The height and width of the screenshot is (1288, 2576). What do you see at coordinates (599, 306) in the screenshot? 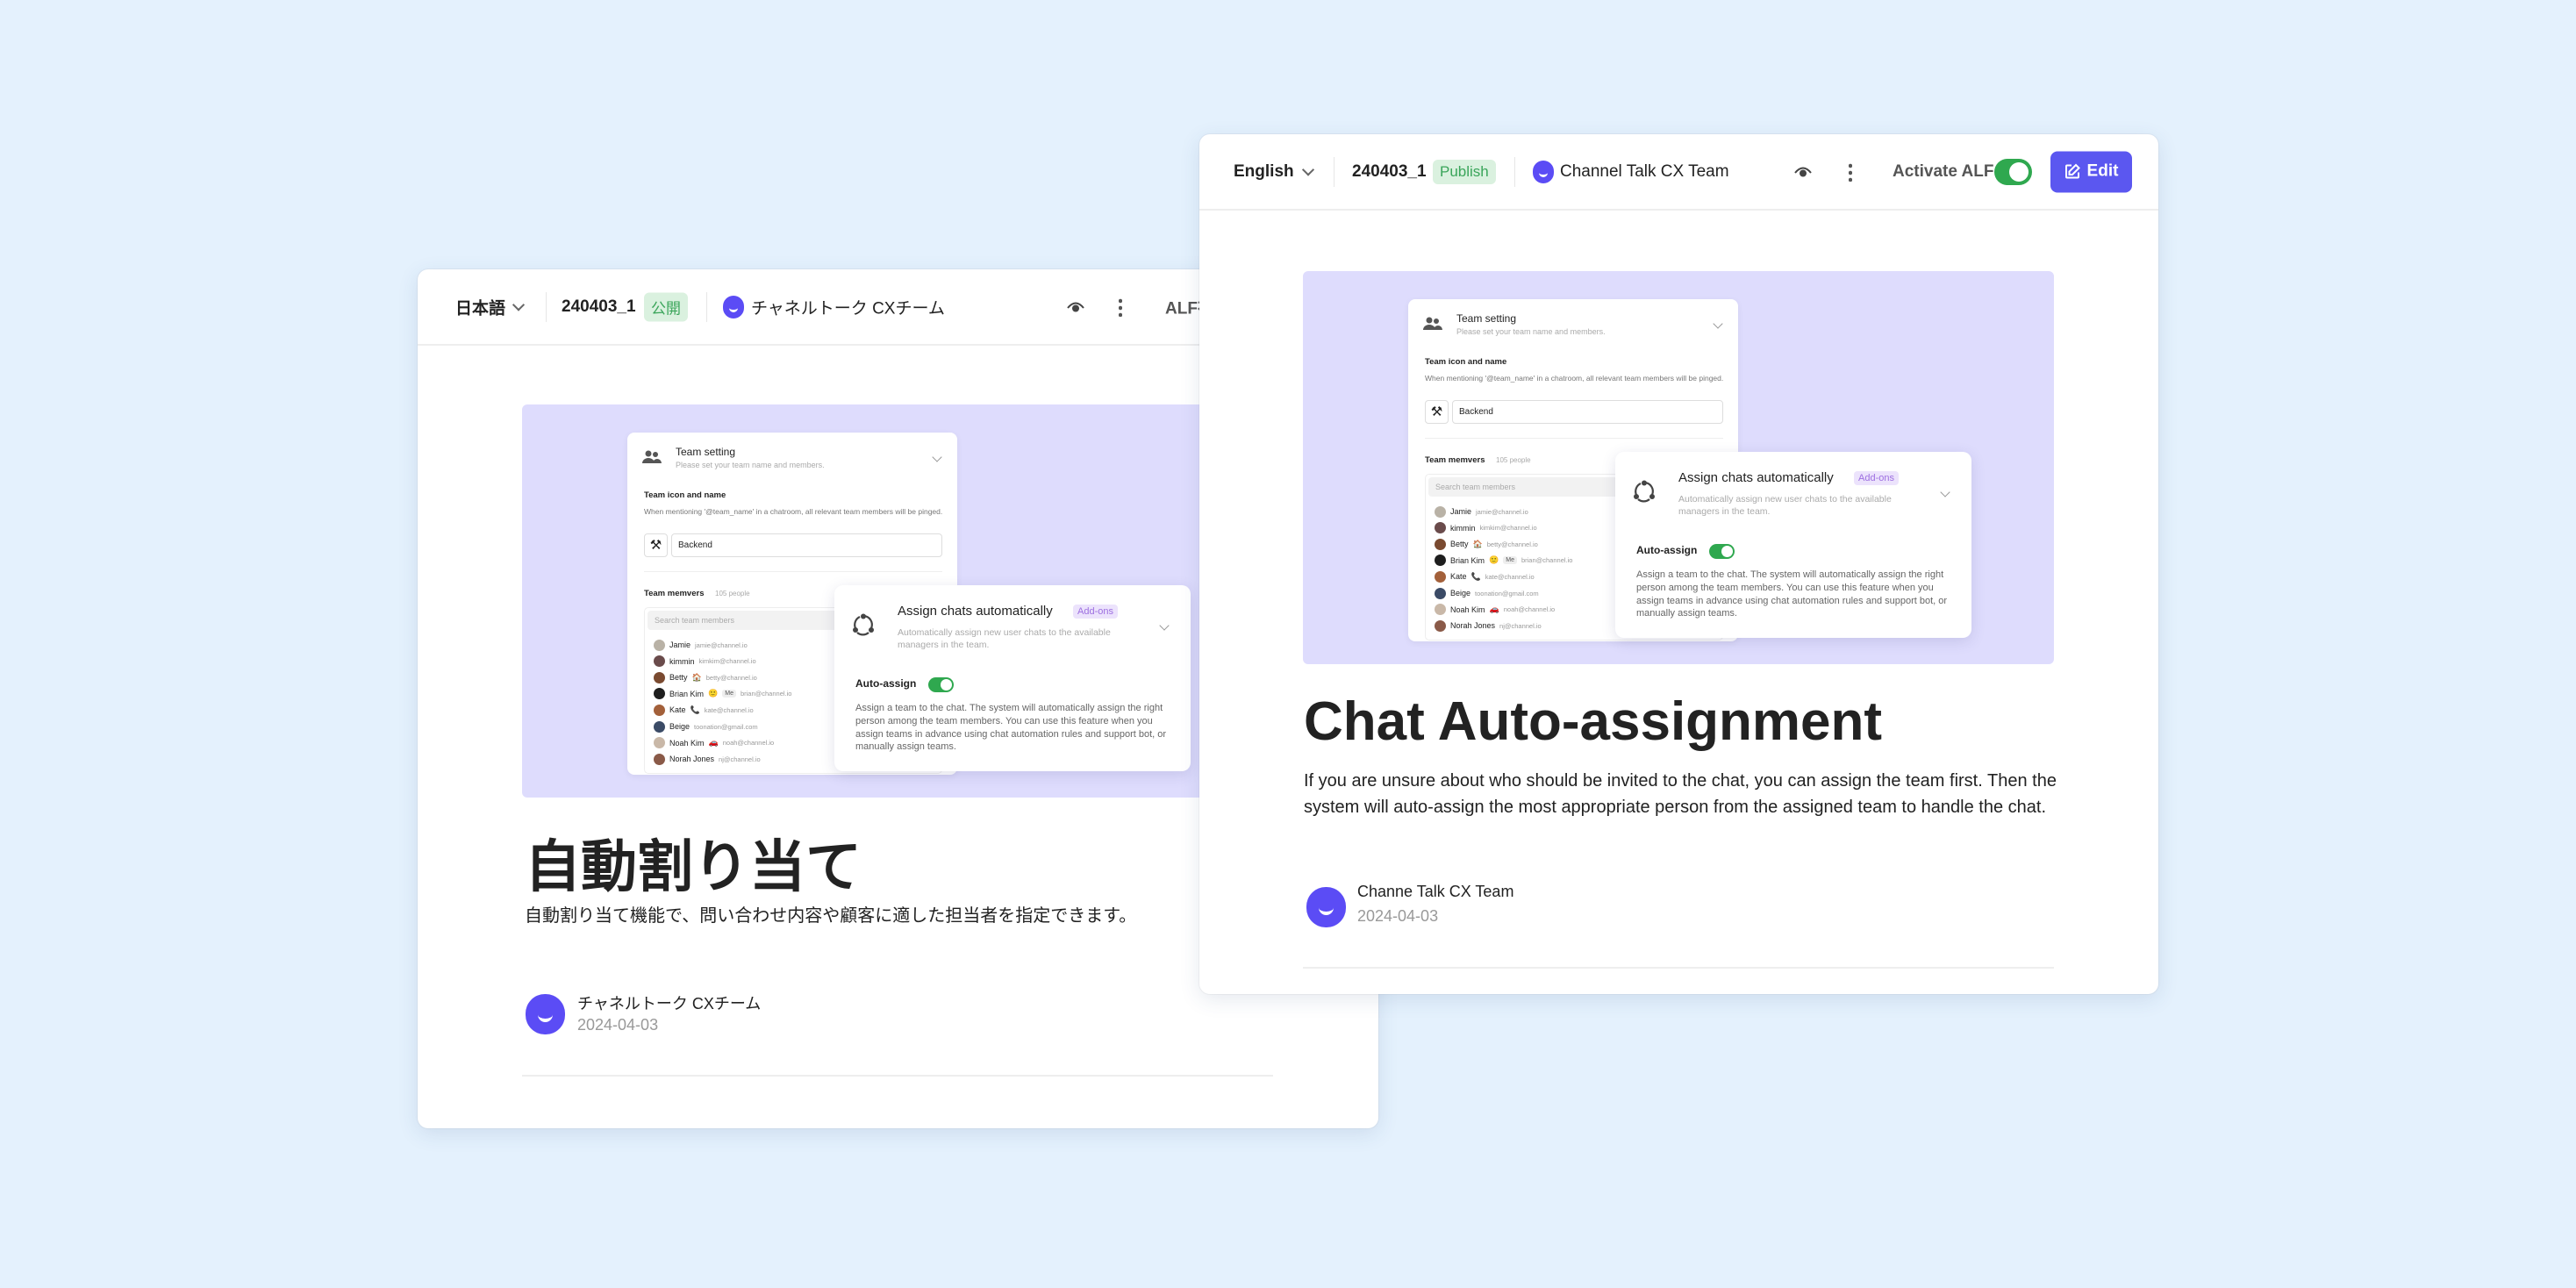
I see `version-label: 240403_1` at bounding box center [599, 306].